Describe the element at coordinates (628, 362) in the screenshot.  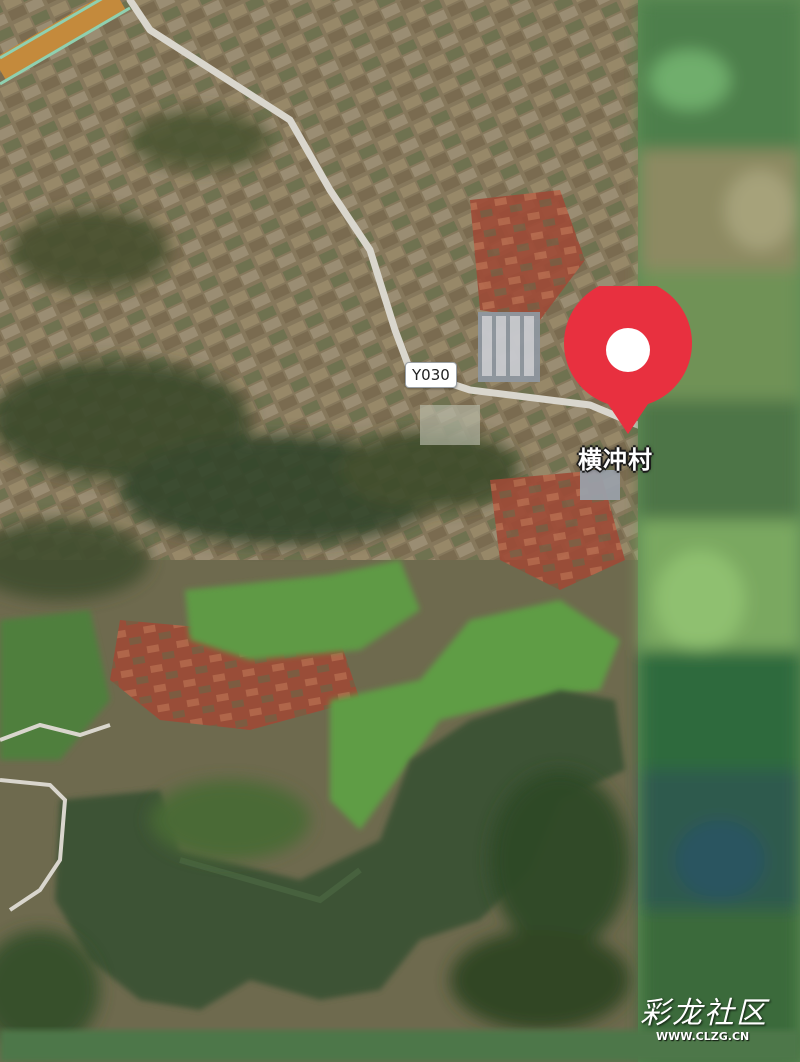
I see `location-pin-icon` at that location.